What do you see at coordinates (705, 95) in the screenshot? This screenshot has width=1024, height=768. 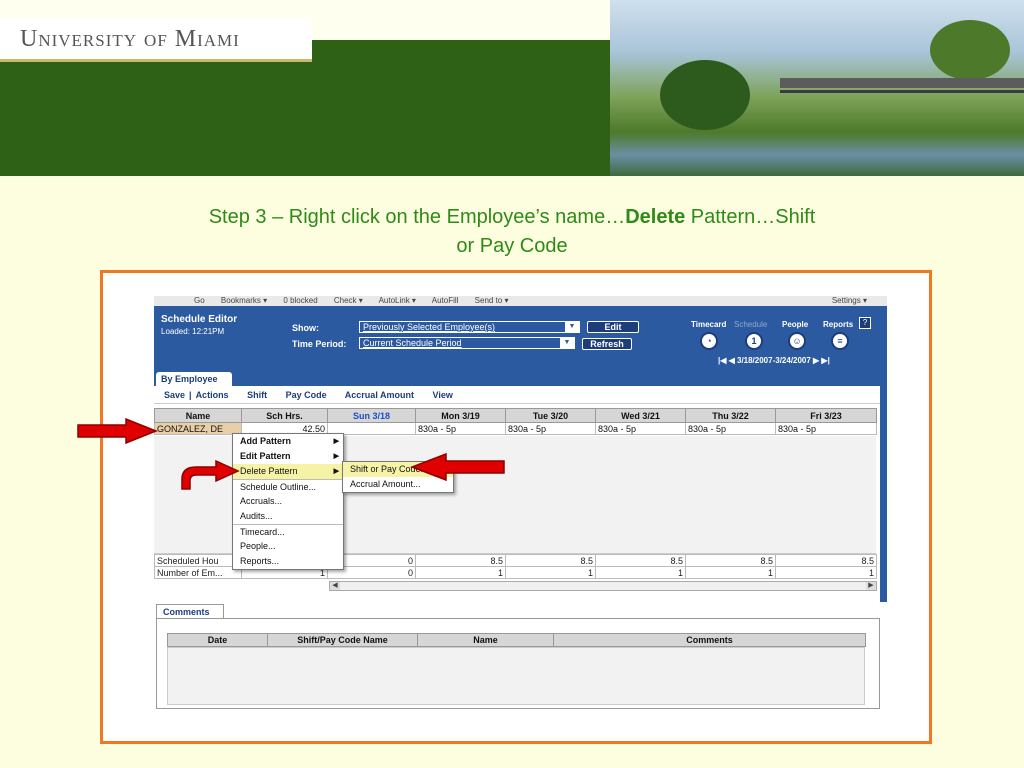 I see `palm-tree-shape` at bounding box center [705, 95].